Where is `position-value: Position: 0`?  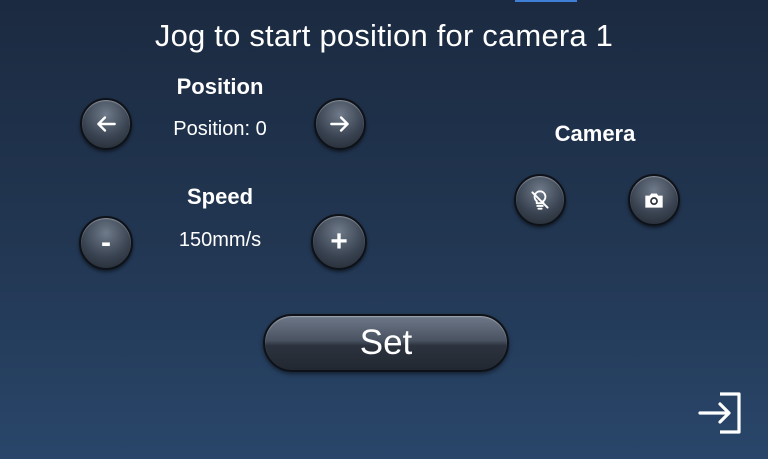
position-value: Position: 0 is located at coordinates (220, 129).